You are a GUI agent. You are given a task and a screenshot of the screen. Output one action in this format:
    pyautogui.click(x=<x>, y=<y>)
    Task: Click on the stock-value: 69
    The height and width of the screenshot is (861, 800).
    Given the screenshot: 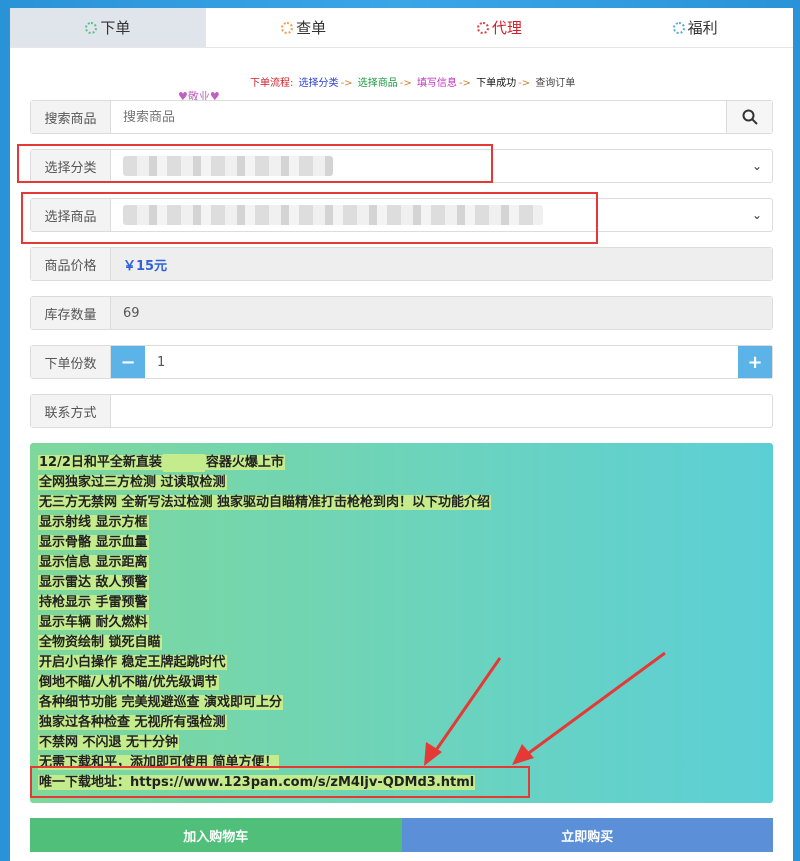 What is the action you would take?
    pyautogui.click(x=131, y=313)
    